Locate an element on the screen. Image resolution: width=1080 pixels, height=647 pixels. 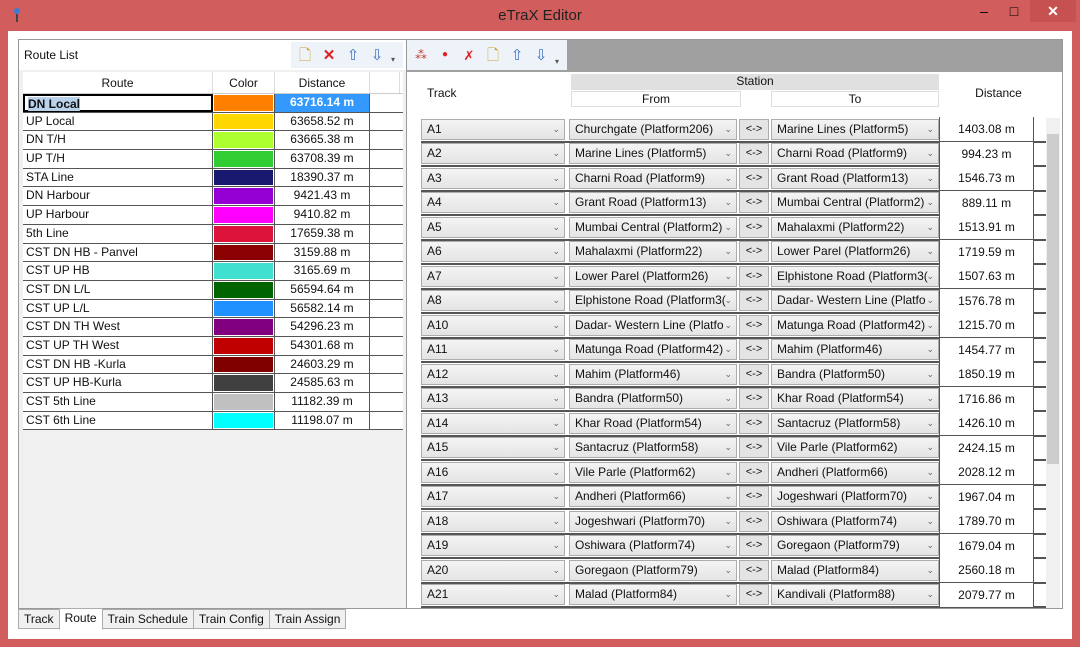
route-row: 5th Line 17659.38 m is located at coordinates (213, 234).